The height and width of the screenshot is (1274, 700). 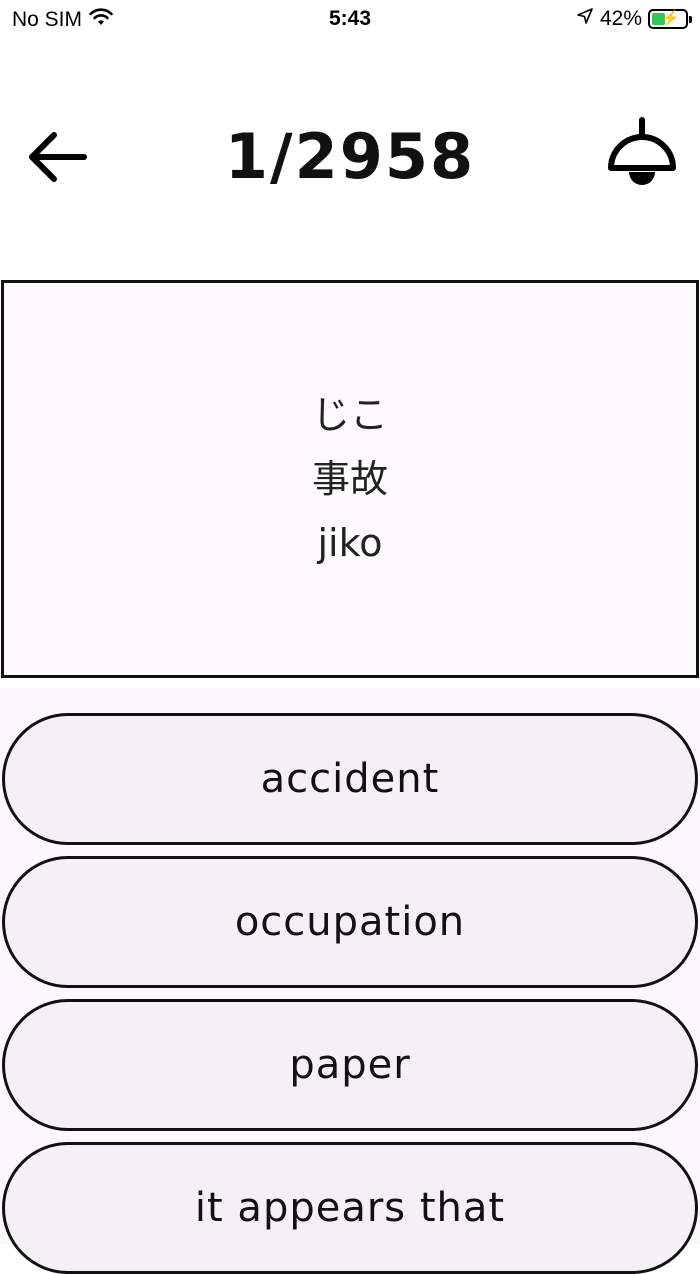 I want to click on quiz-header: 1/2958, so click(x=350, y=155).